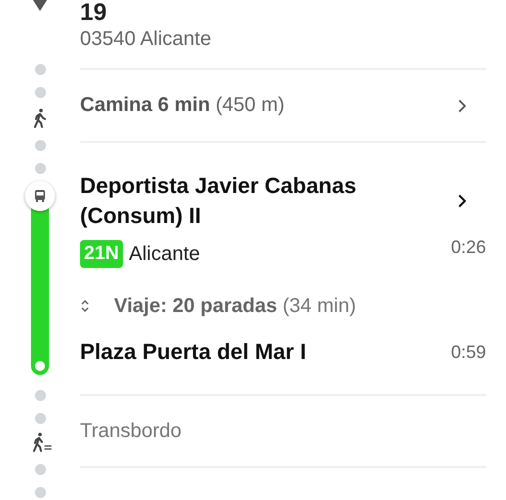 This screenshot has width=506, height=500. Describe the element at coordinates (235, 306) in the screenshot. I see `trip-summary: Viaje: 20 paradas (34 min)` at that location.